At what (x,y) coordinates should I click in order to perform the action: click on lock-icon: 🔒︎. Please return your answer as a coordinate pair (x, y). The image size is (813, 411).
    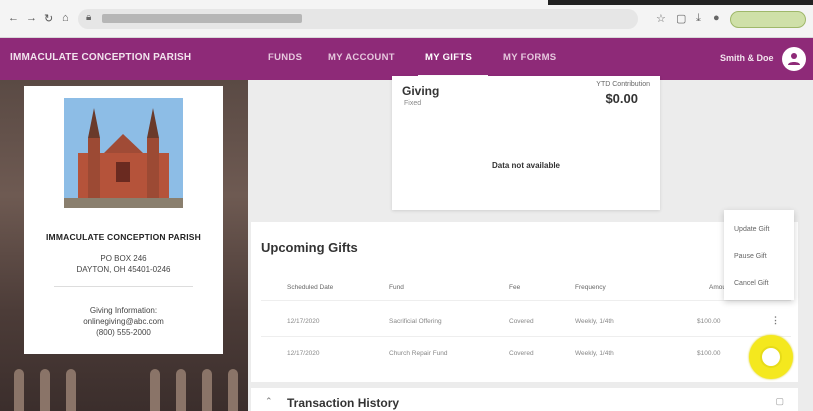
    Looking at the image, I should click on (89, 17).